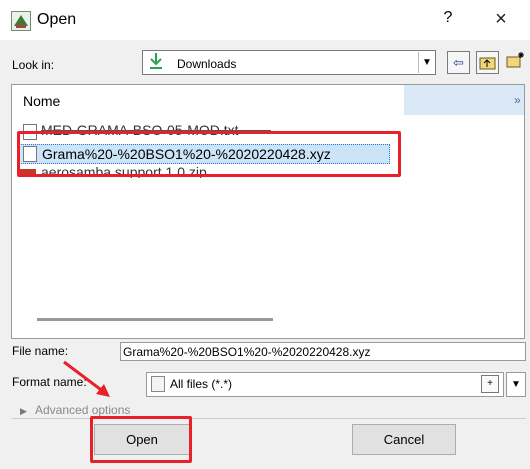  I want to click on annotation-arrow-icon, so click(86, 378).